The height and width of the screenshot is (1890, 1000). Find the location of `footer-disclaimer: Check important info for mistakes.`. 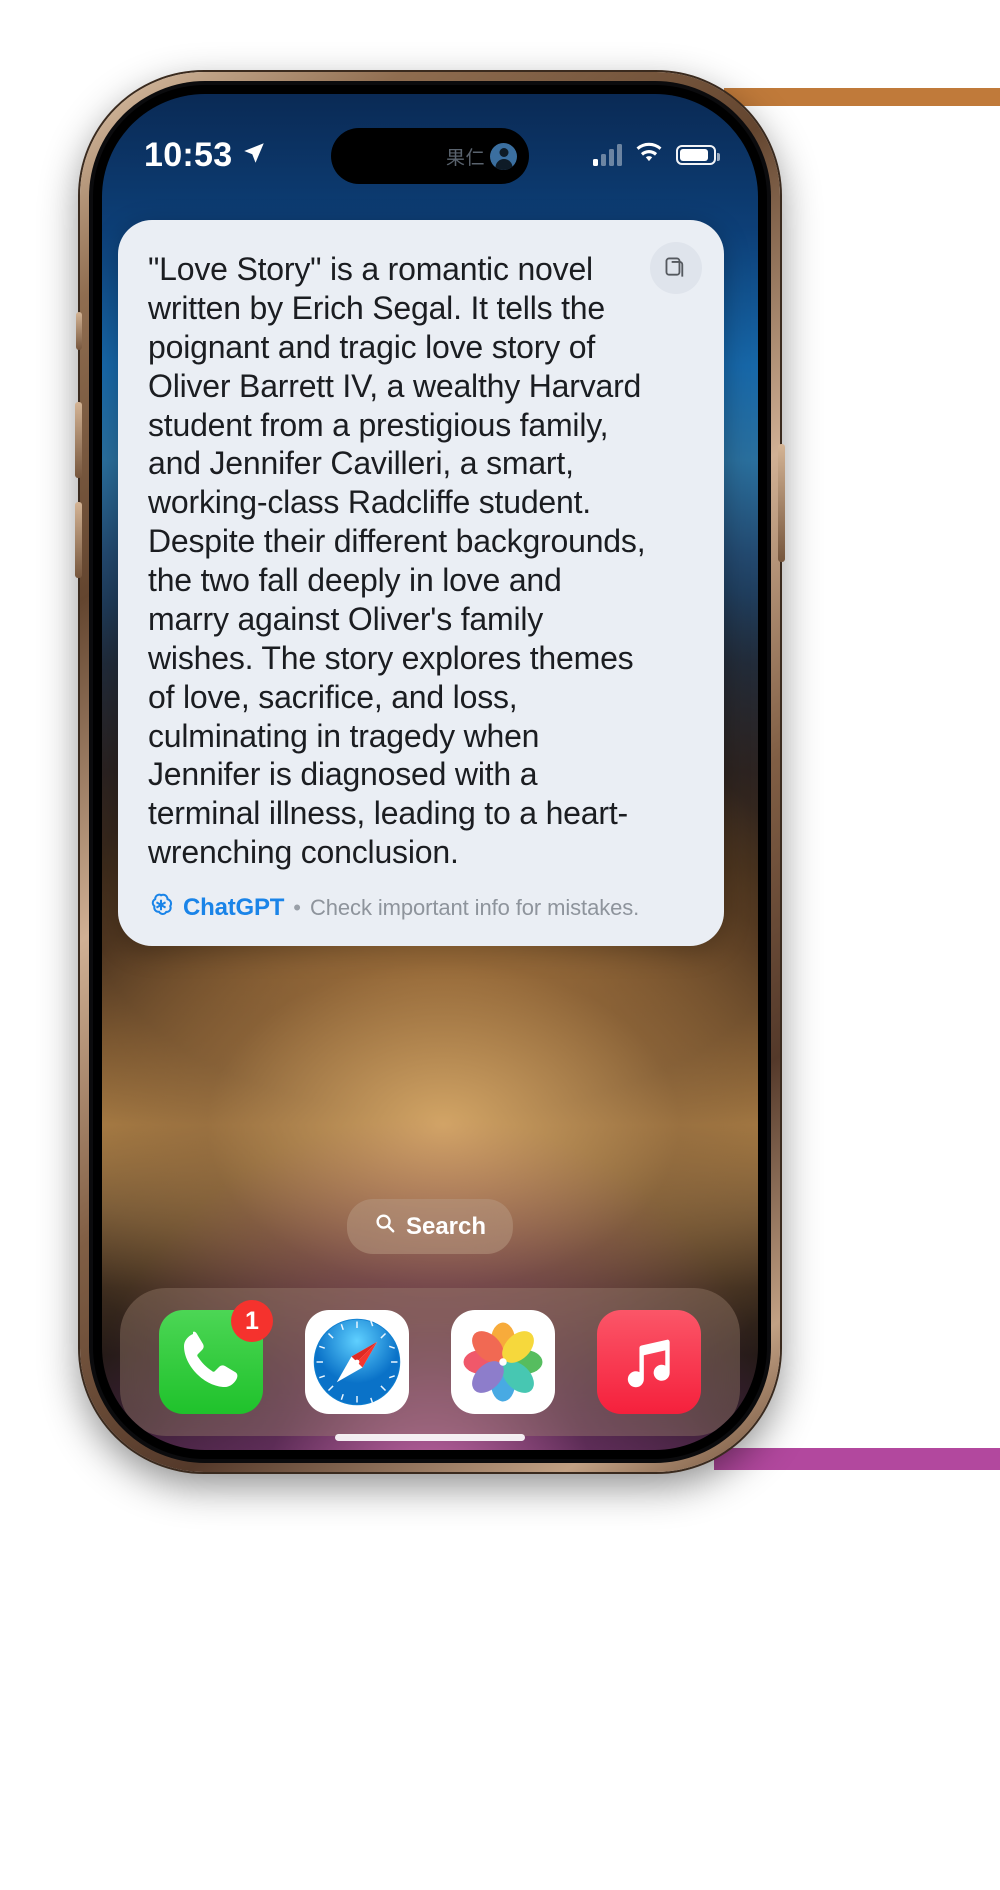

footer-disclaimer: Check important info for mistakes. is located at coordinates (474, 907).